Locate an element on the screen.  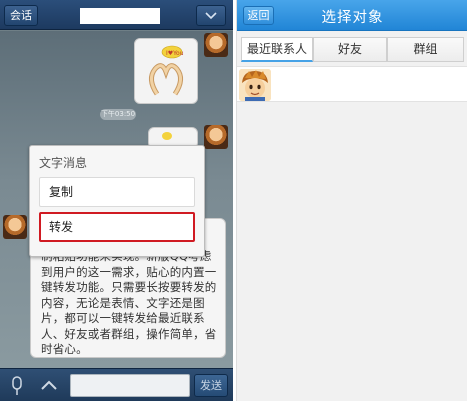
cartoon-boy-avatar-icon is located at coordinates (255, 85).